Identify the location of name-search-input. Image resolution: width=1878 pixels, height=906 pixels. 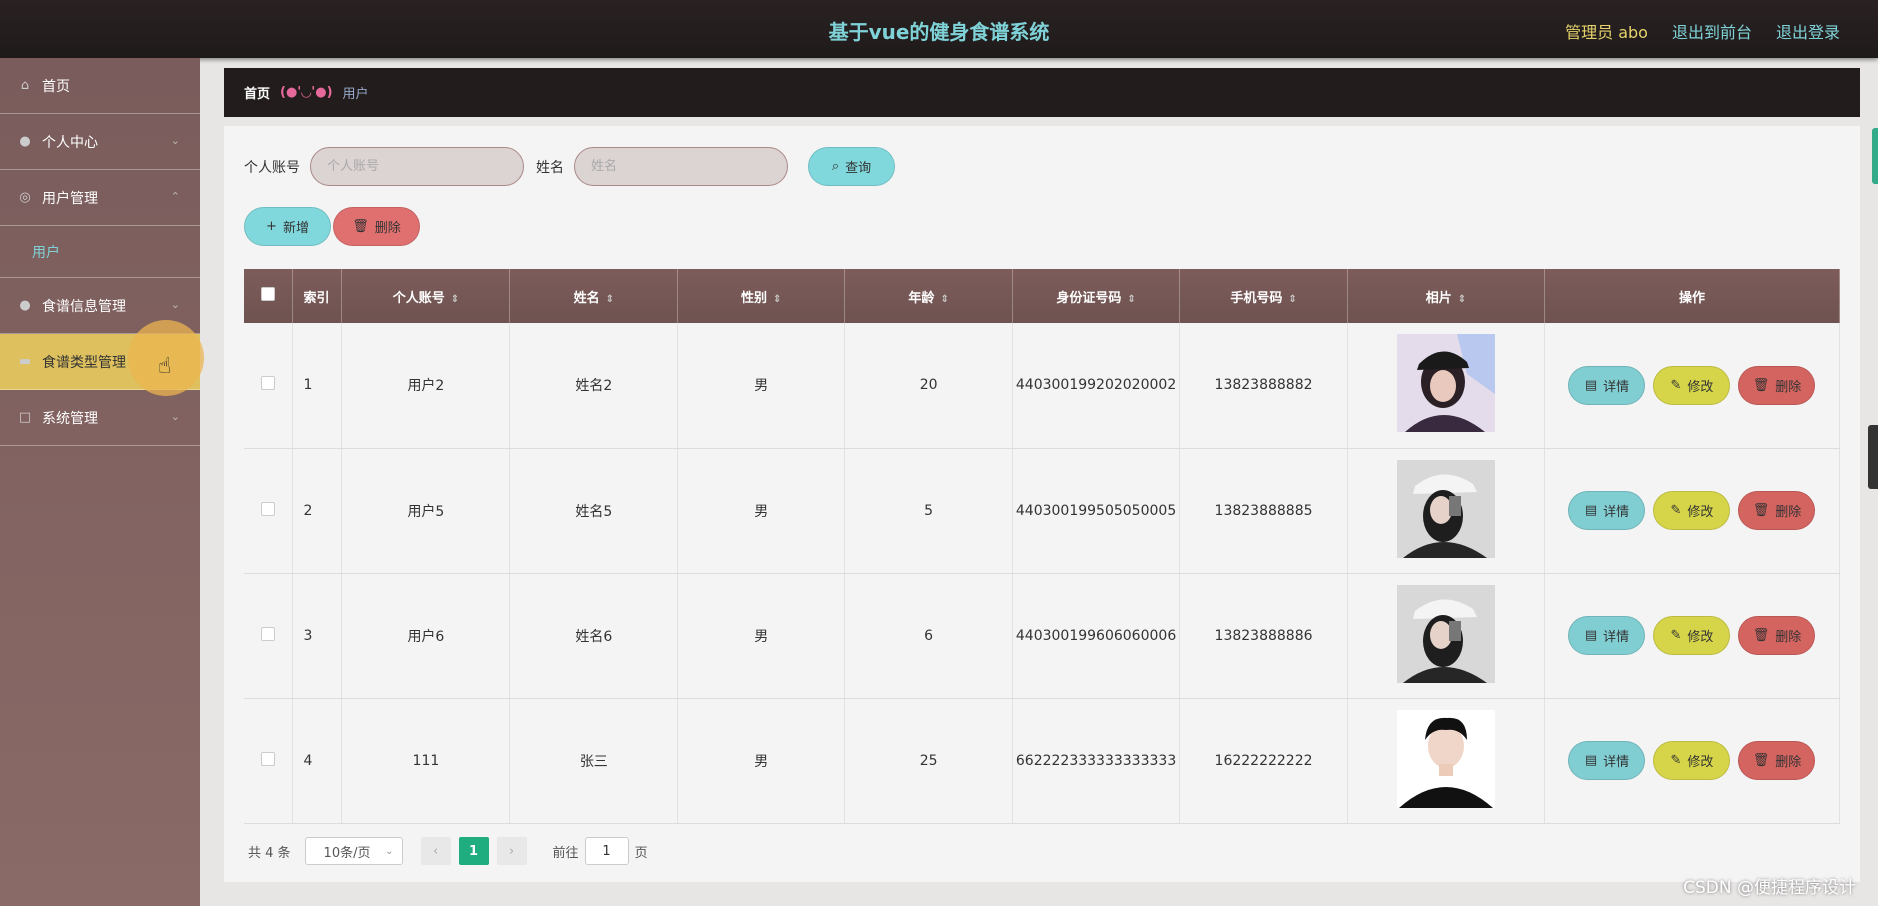
(681, 166).